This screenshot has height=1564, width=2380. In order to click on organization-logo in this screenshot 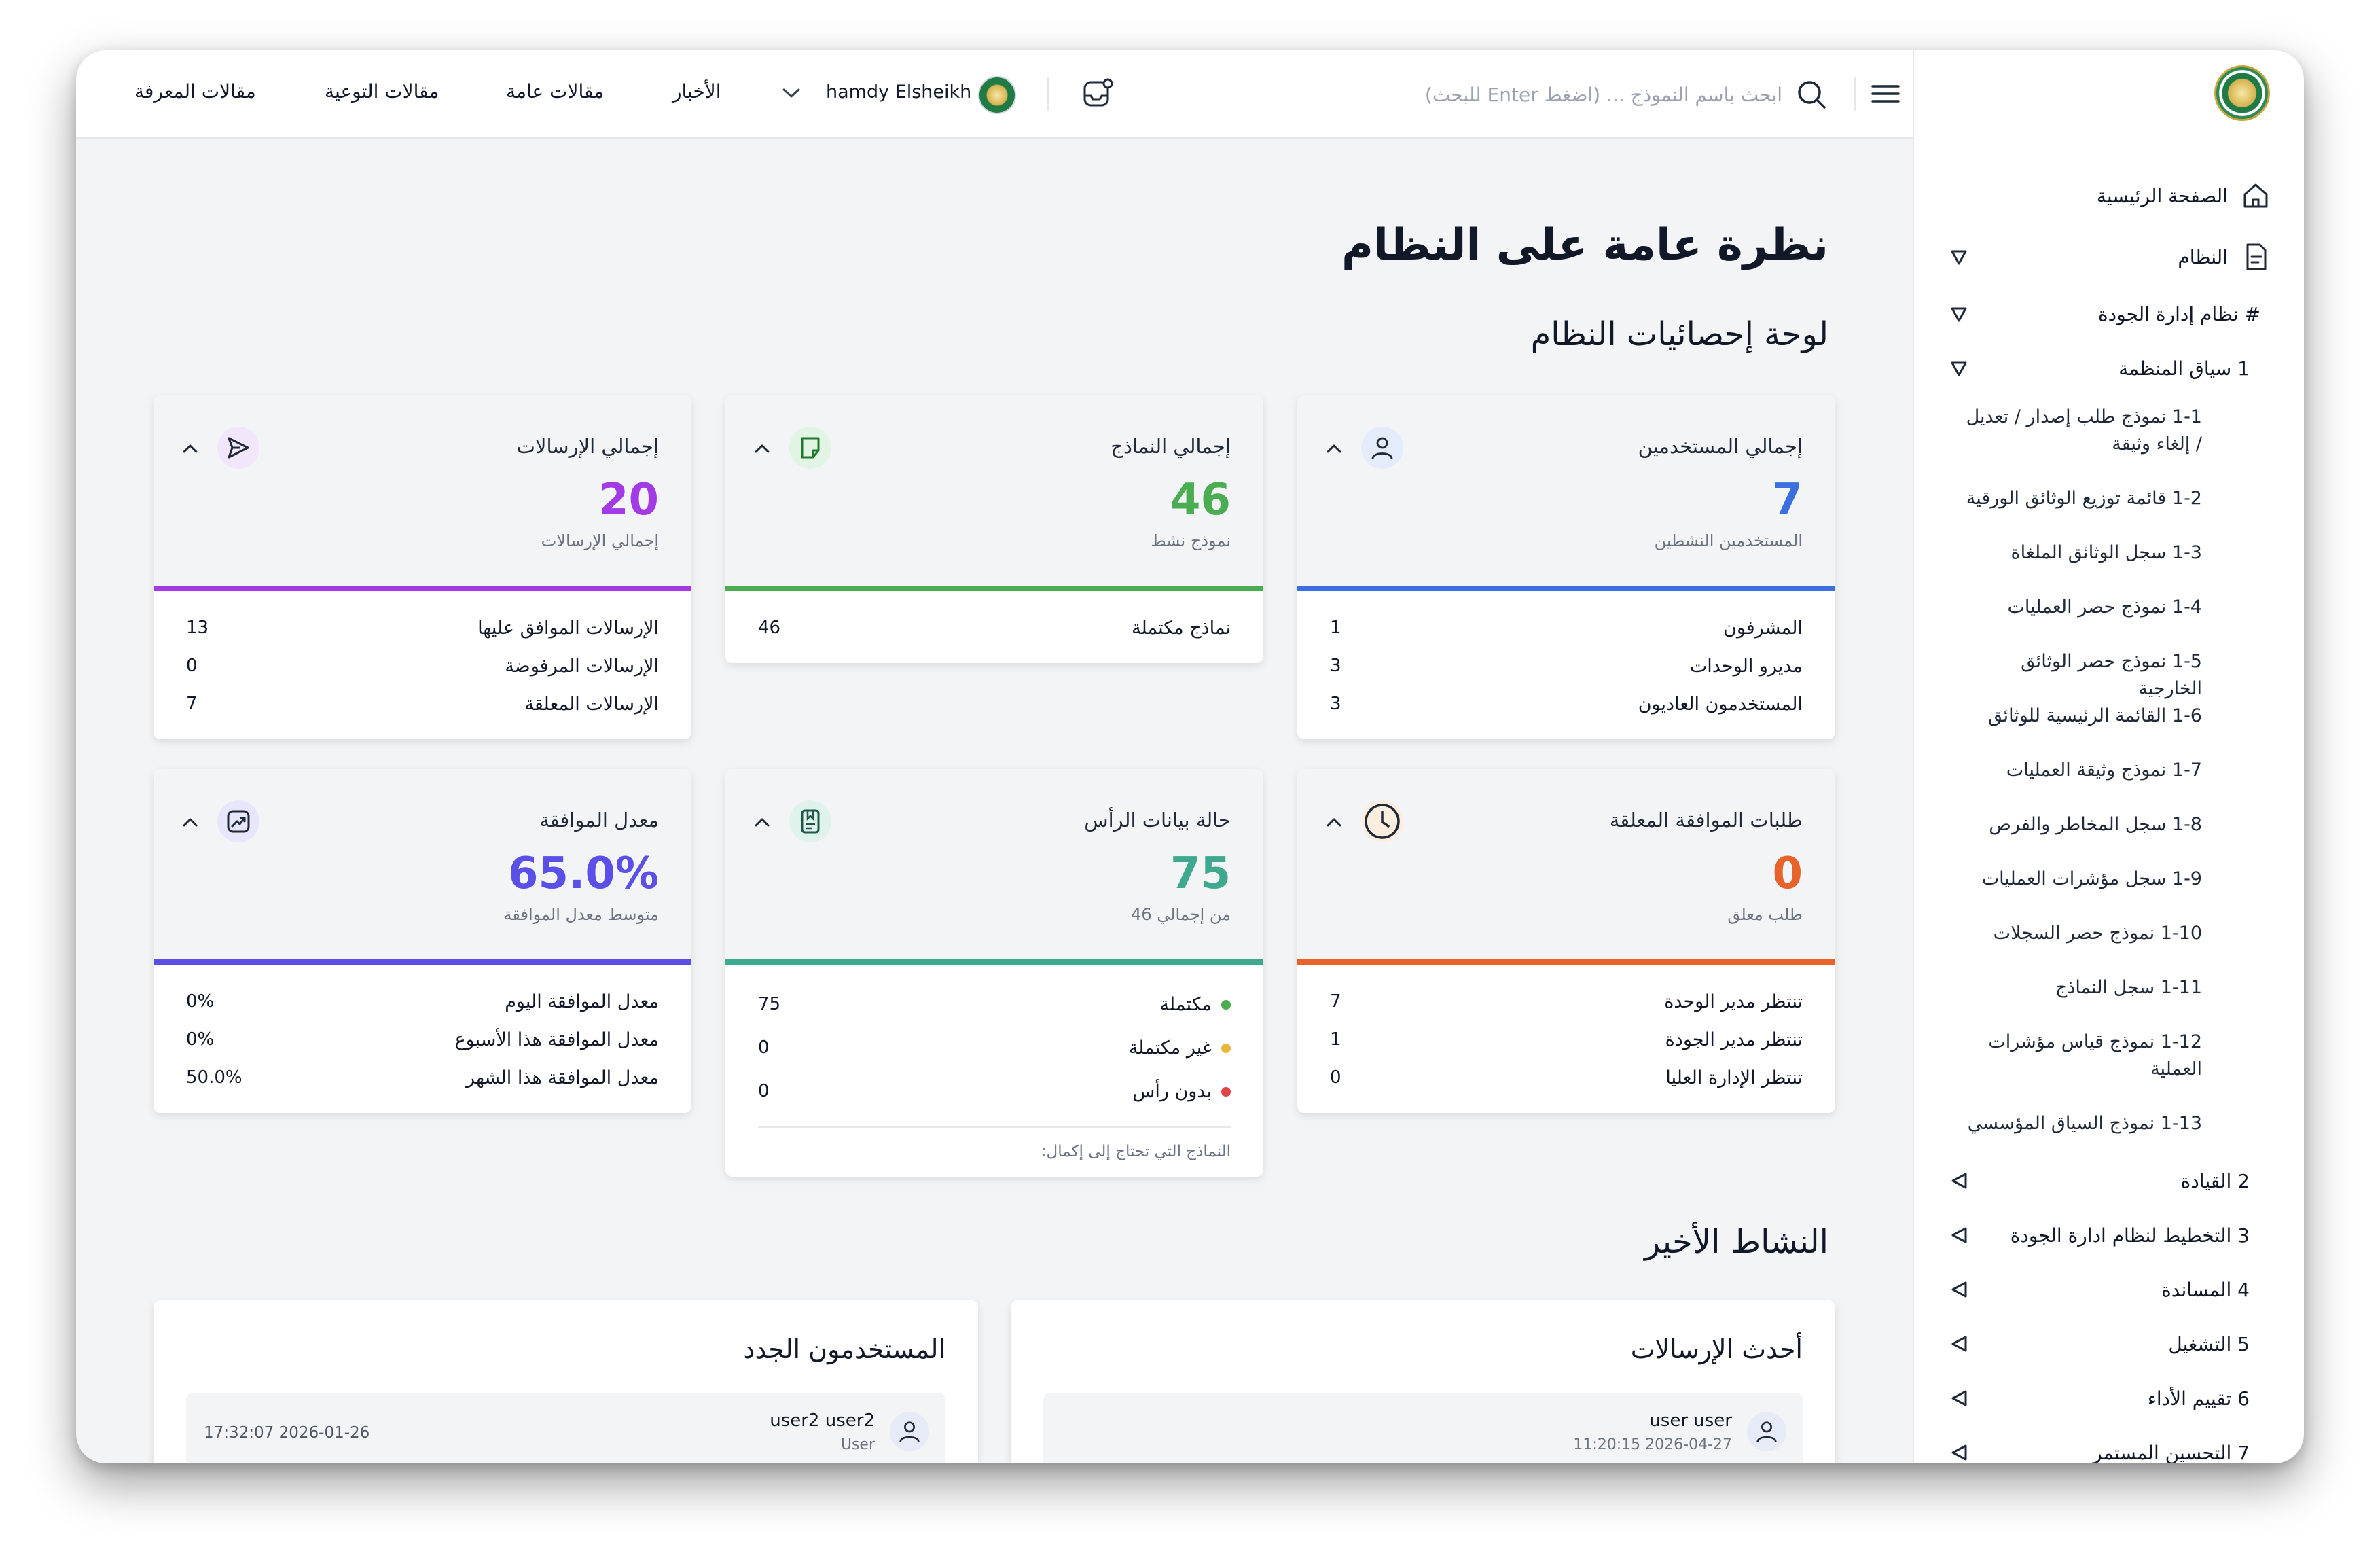, I will do `click(2242, 93)`.